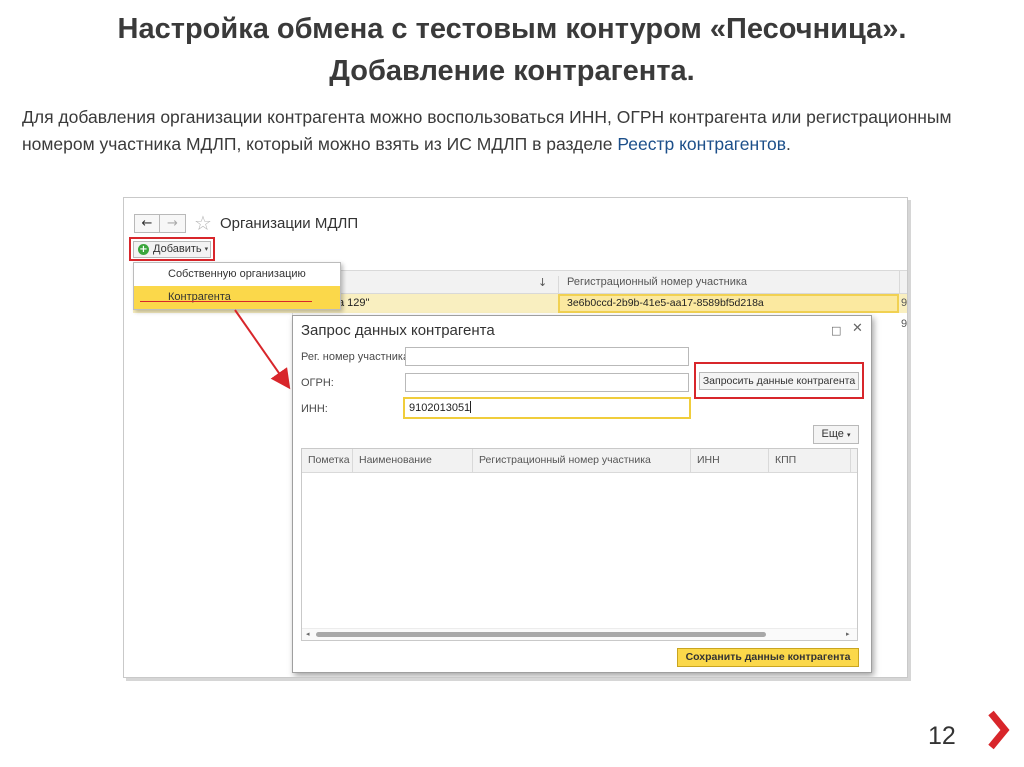 The width and height of the screenshot is (1024, 767). What do you see at coordinates (512, 71) in the screenshot?
I see `slide-title-line-2: Добавление контрагента.` at bounding box center [512, 71].